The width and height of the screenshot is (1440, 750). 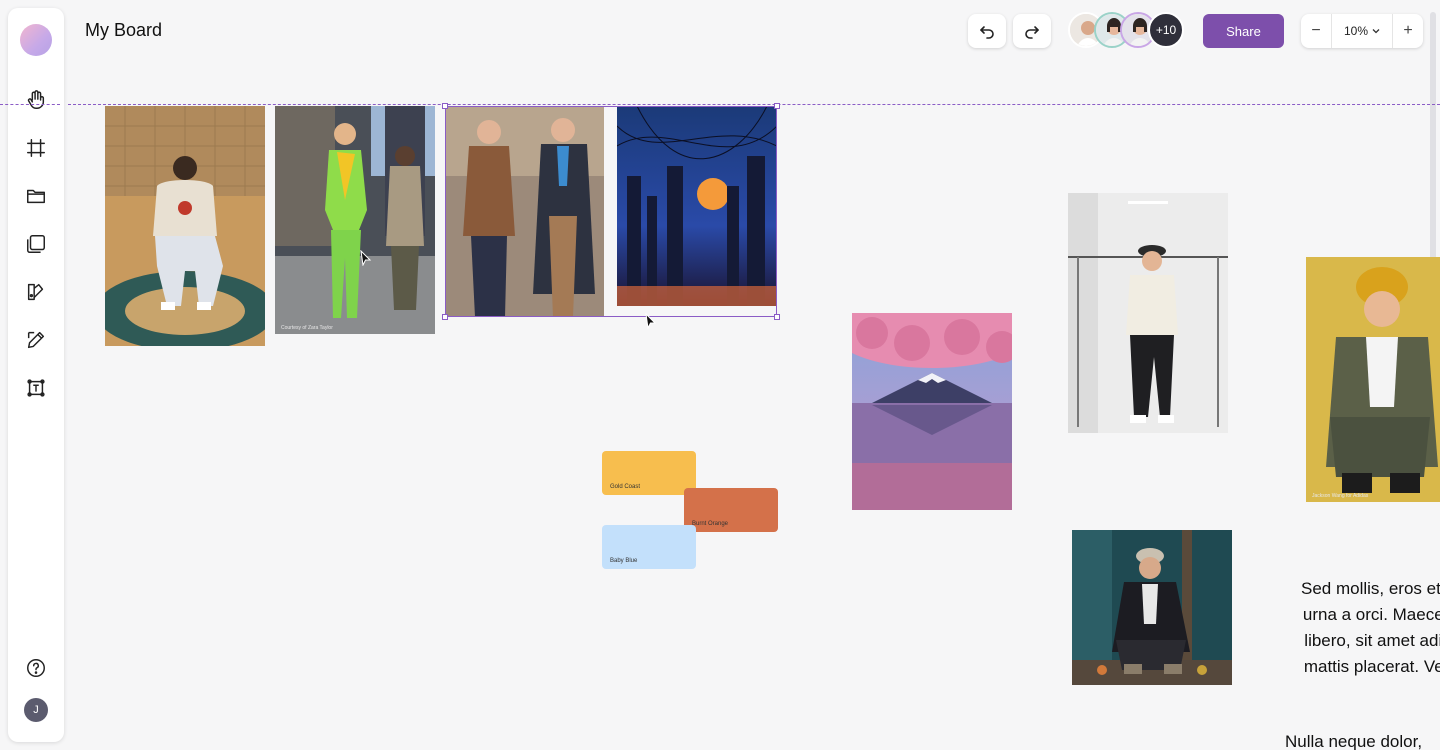 I want to click on text-line: urna a orci. Maecen, so click(x=1371, y=614).